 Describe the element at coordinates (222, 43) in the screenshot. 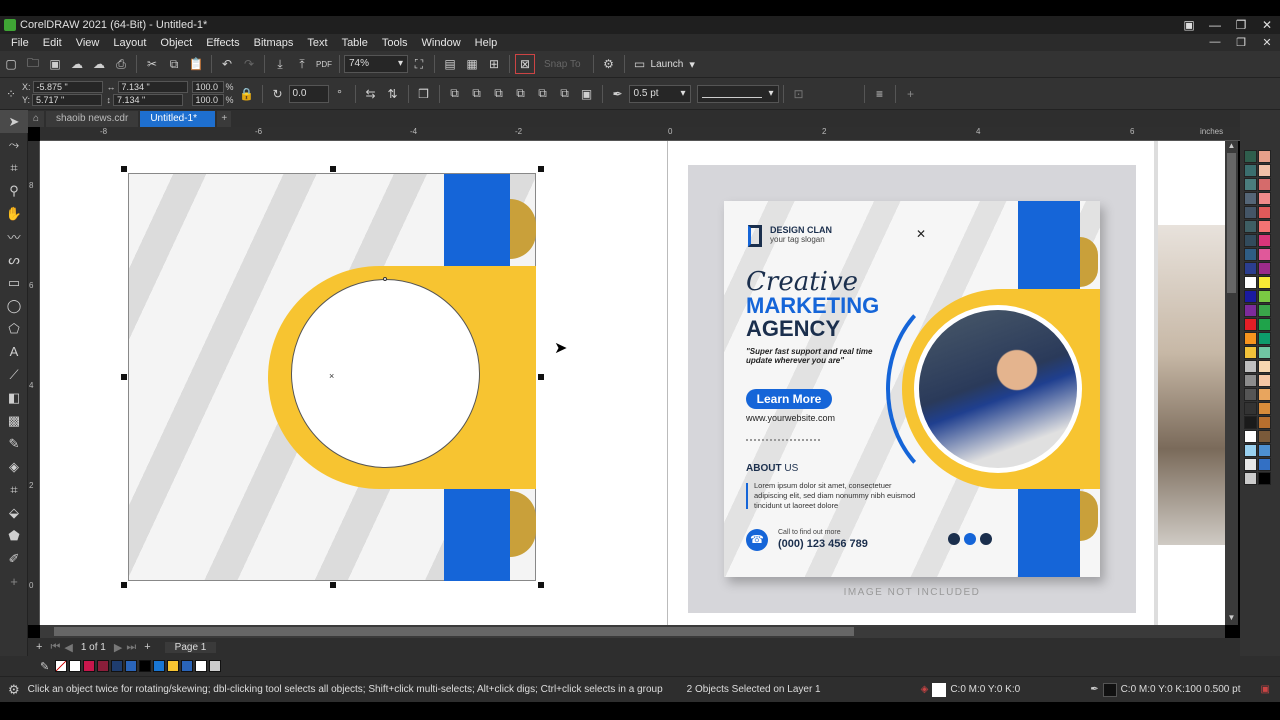

I see `menu-effects: Effects` at that location.